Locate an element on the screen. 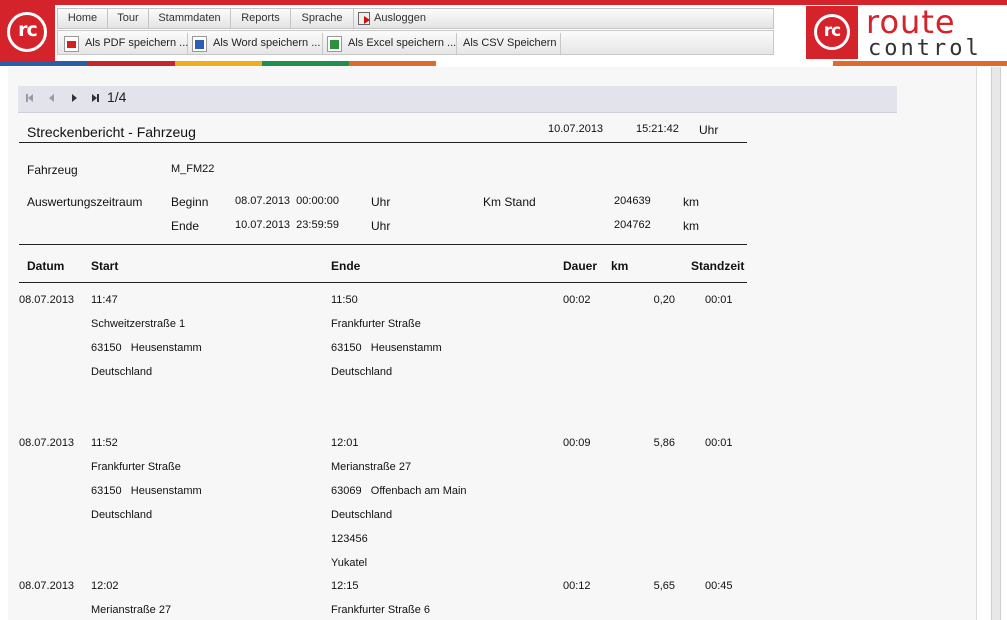 The width and height of the screenshot is (1007, 620). brand-mark: rc is located at coordinates (832, 32).